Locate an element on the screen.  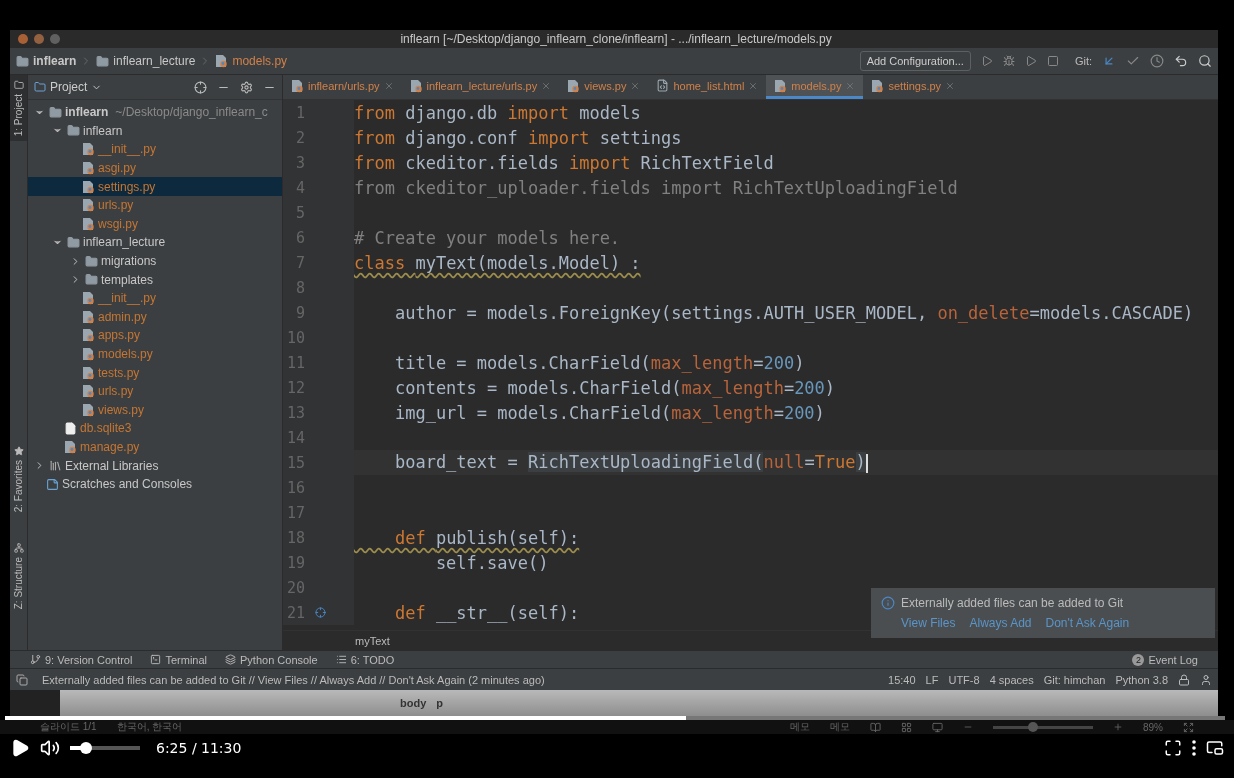
tool-window-tab: 2: Favorites is located at coordinates (18, 479).